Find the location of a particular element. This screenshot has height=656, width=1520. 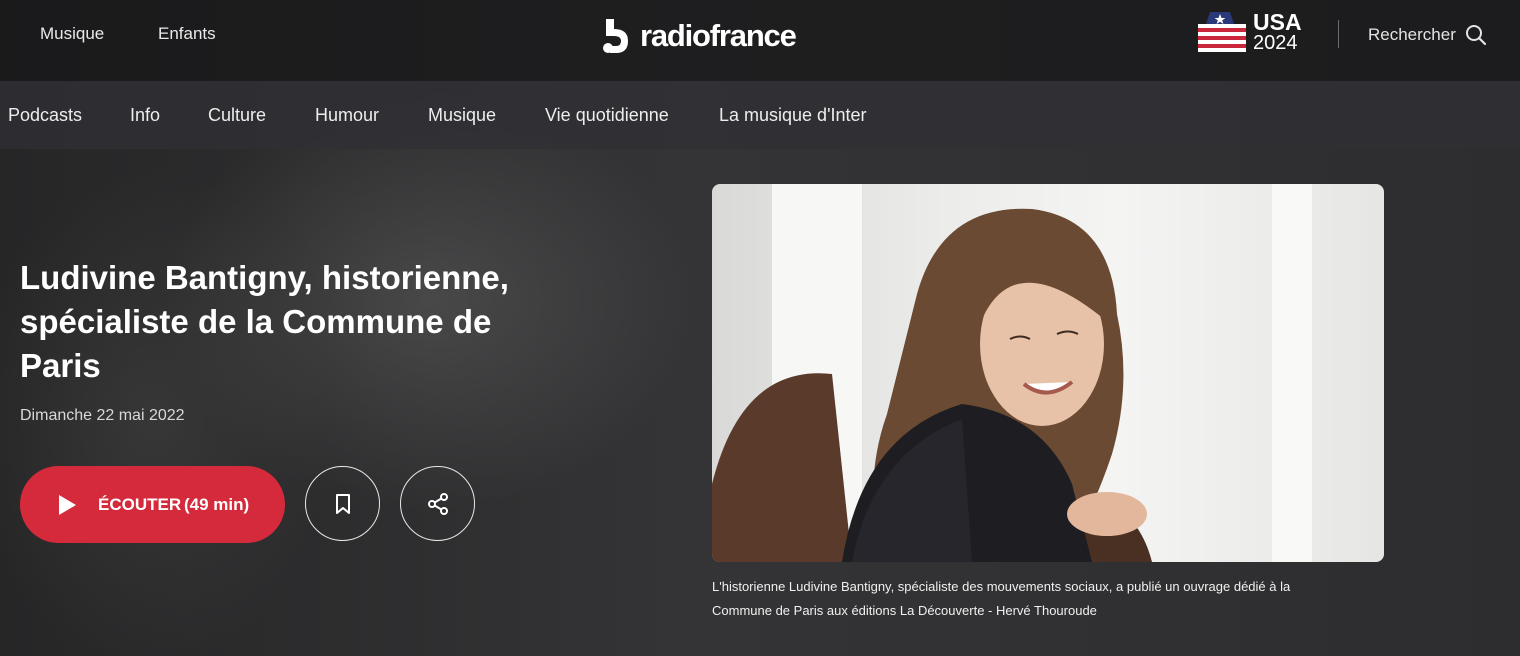

radiofrance-logo: radiofrance is located at coordinates (699, 36).